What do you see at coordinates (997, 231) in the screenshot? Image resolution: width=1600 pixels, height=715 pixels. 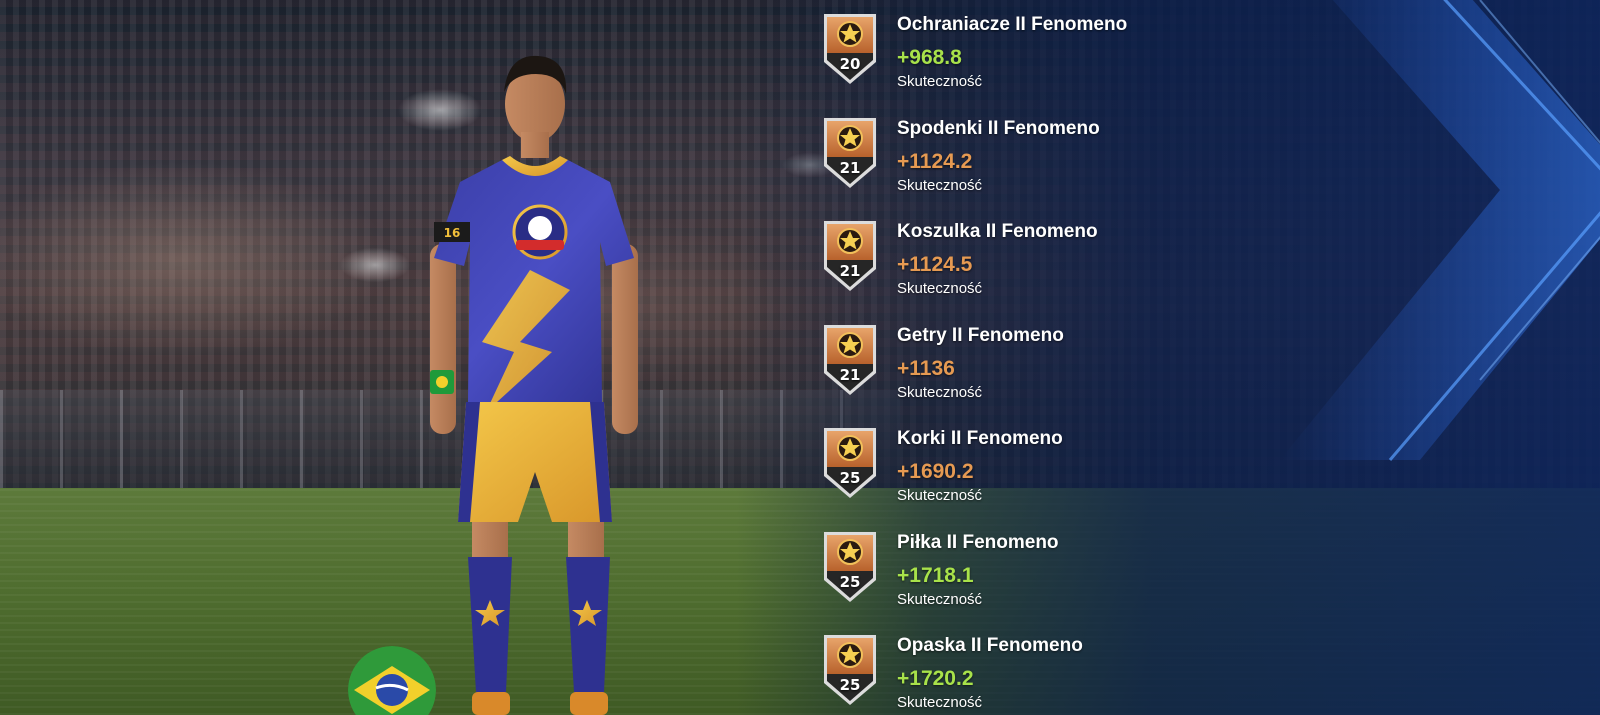 I see `item-name: Koszulka II Fenomeno` at bounding box center [997, 231].